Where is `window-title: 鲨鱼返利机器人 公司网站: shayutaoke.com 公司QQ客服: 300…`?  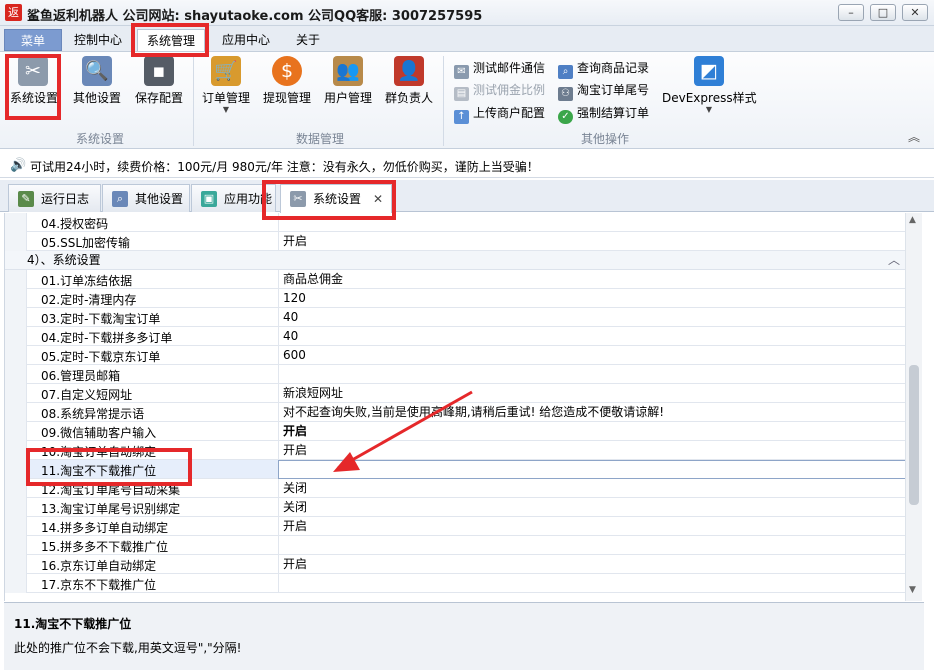 window-title: 鲨鱼返利机器人 公司网站: shayutaoke.com 公司QQ客服: 300… is located at coordinates (255, 16).